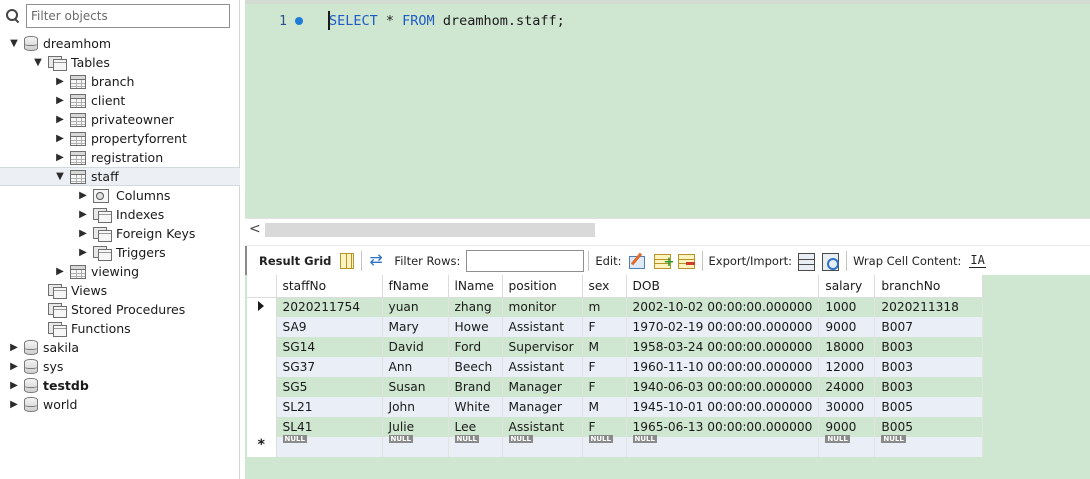 The height and width of the screenshot is (479, 1090). What do you see at coordinates (604, 307) in the screenshot?
I see `cell-sex: m` at bounding box center [604, 307].